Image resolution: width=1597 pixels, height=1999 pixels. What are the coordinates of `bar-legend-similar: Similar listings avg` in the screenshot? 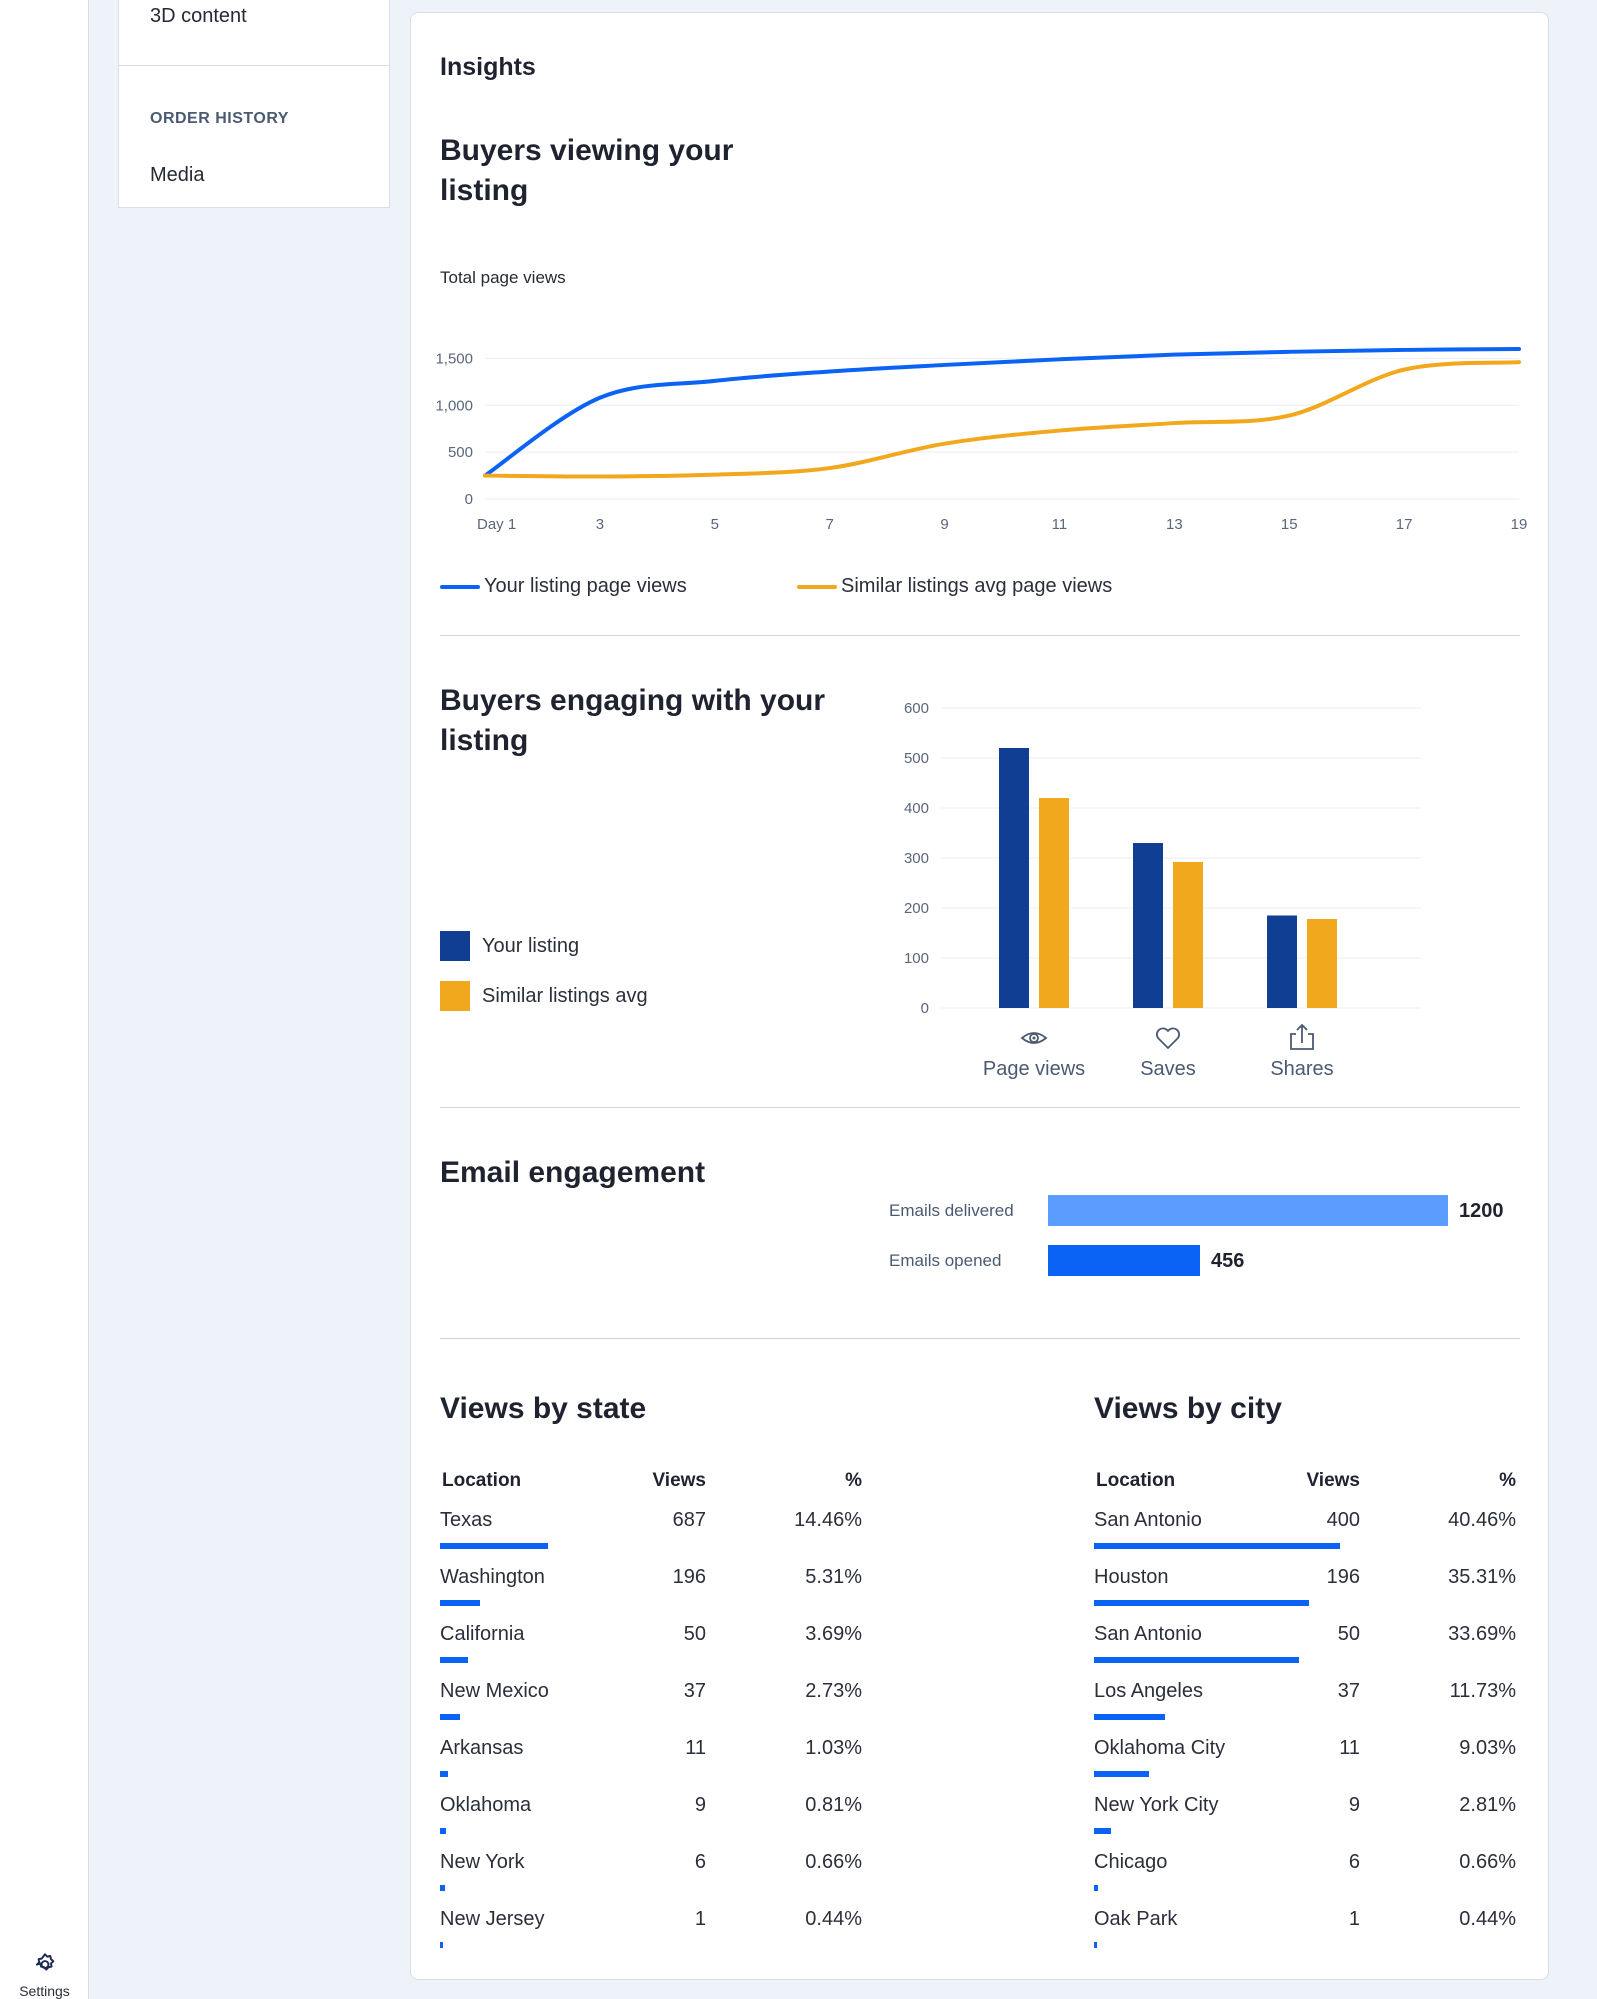 It's located at (544, 996).